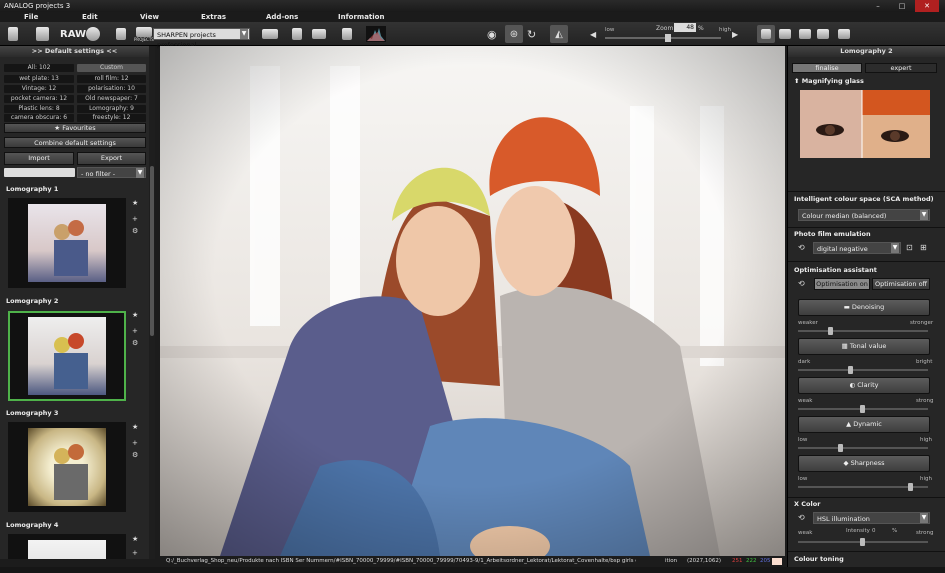 The image size is (945, 573). I want to click on layout-single-icon, so click(785, 34).